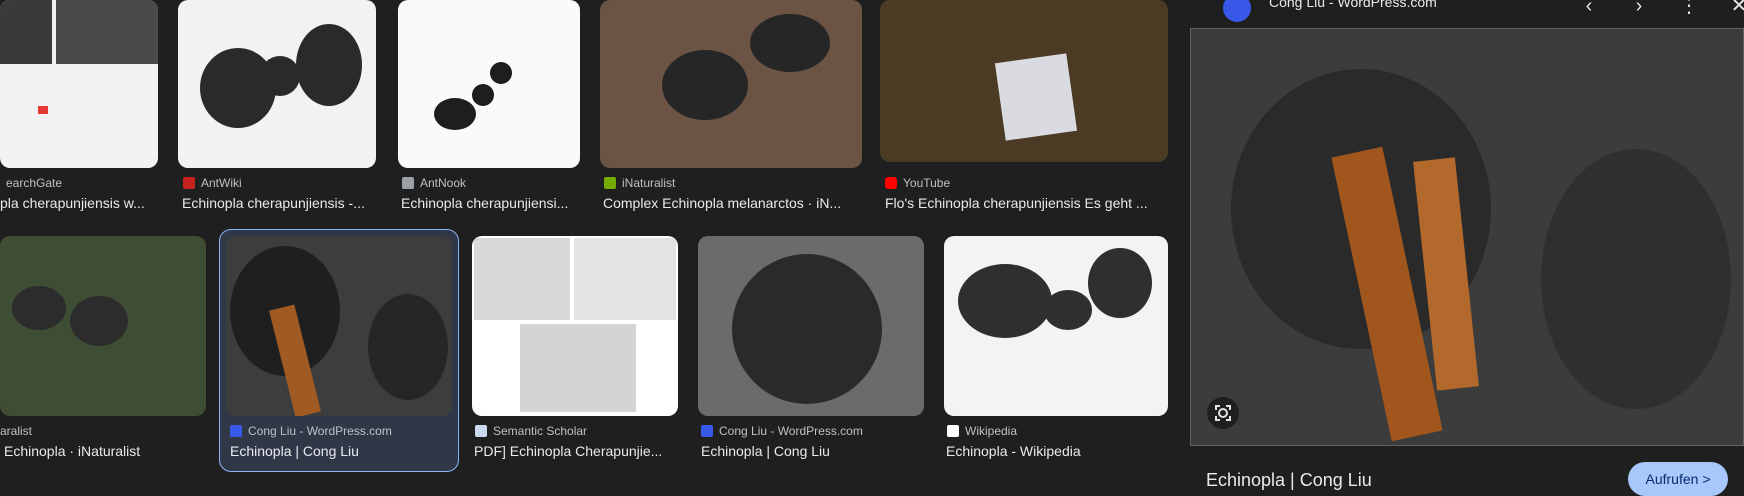 The height and width of the screenshot is (496, 1744). I want to click on wikipedia-favicon-icon, so click(953, 431).